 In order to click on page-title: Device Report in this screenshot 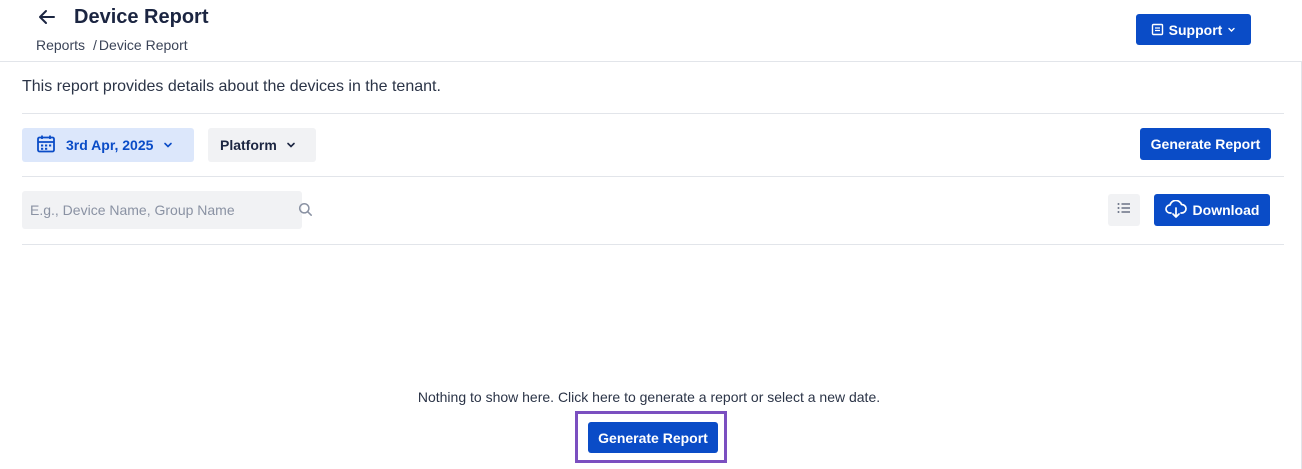, I will do `click(141, 17)`.